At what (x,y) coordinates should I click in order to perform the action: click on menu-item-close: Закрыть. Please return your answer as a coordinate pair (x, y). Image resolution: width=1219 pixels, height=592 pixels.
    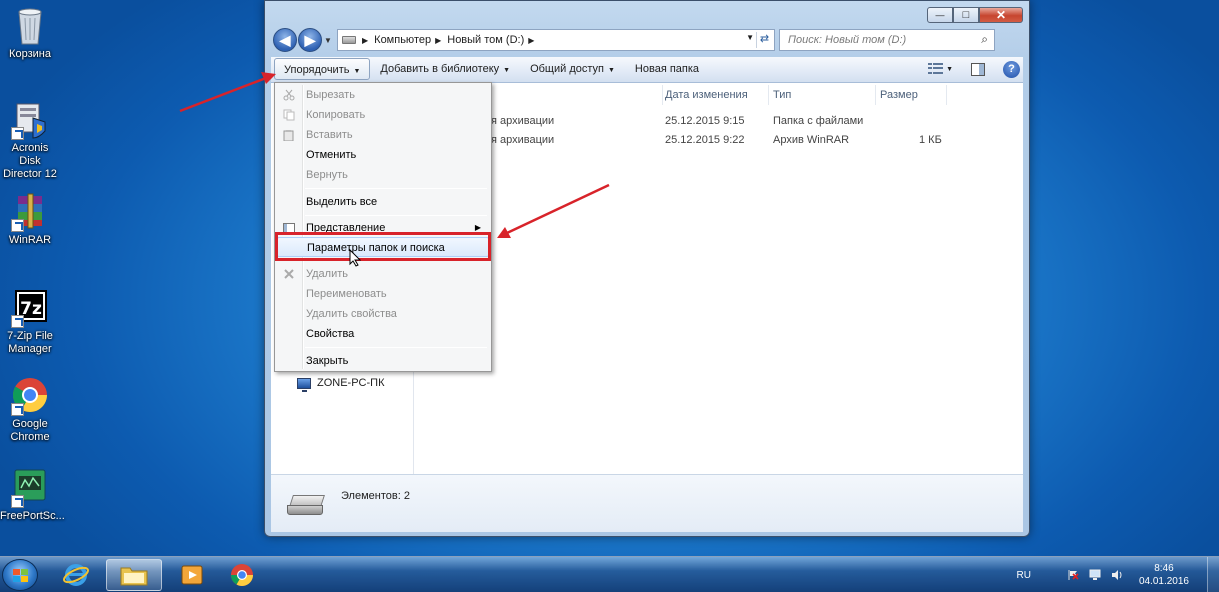
    Looking at the image, I should click on (383, 361).